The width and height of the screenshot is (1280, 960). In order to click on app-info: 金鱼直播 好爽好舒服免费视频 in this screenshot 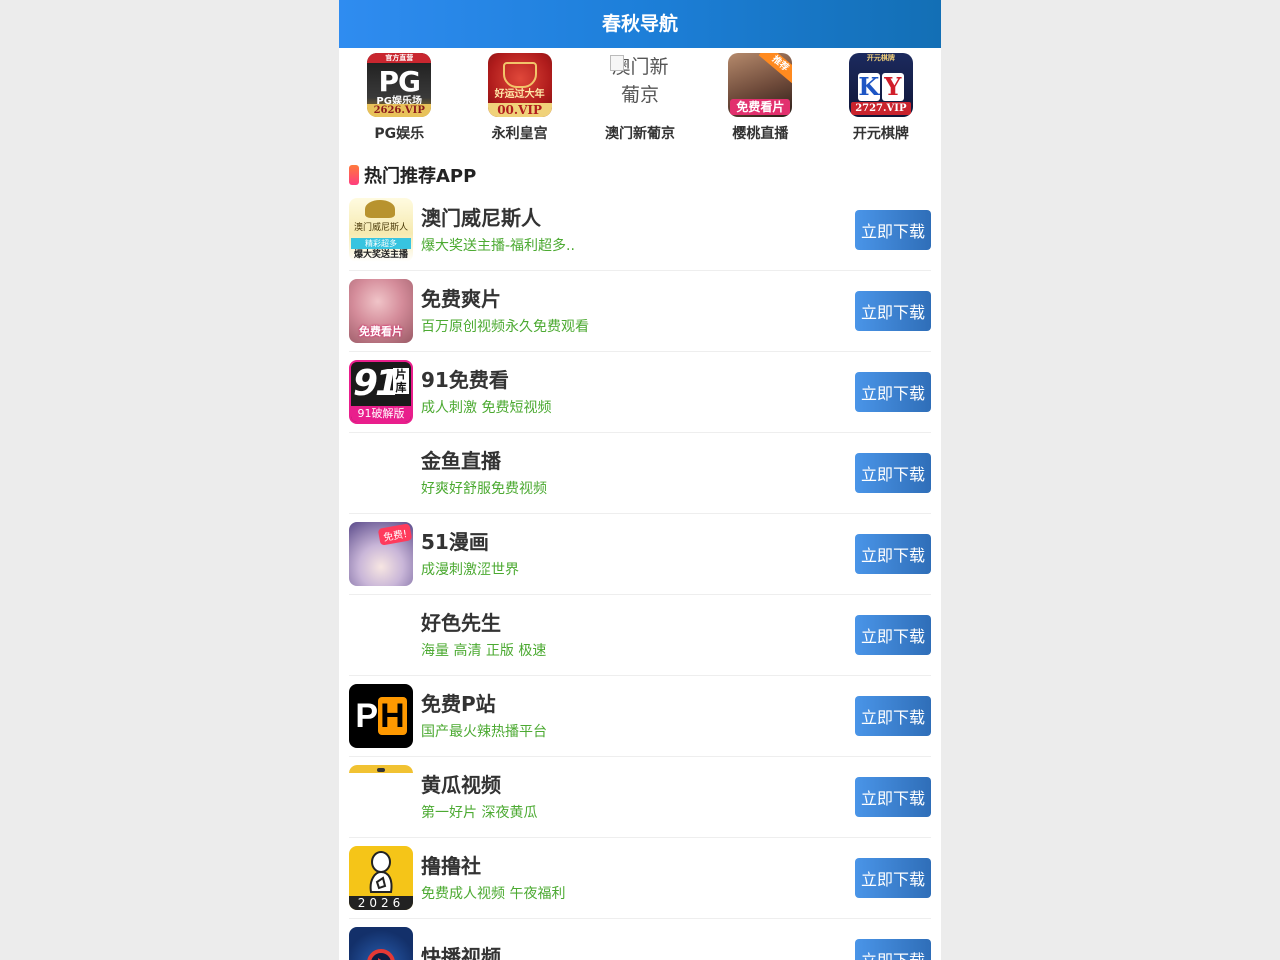, I will do `click(638, 473)`.